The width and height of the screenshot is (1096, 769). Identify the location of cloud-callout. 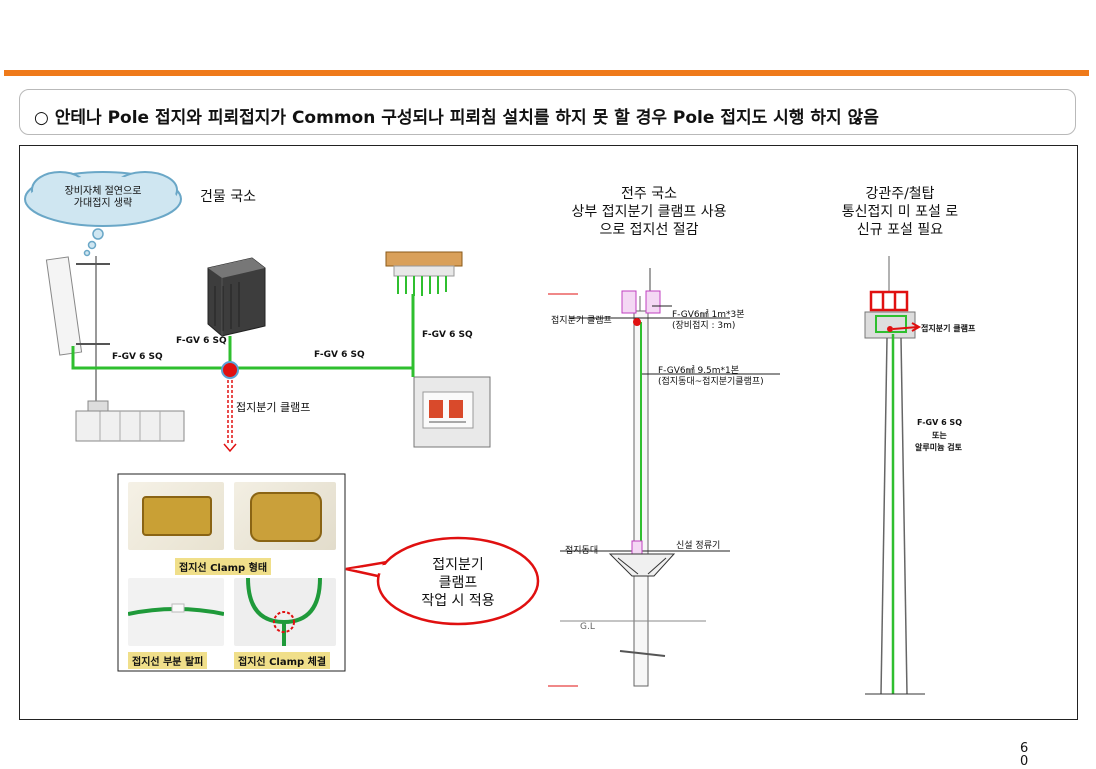
(103, 214).